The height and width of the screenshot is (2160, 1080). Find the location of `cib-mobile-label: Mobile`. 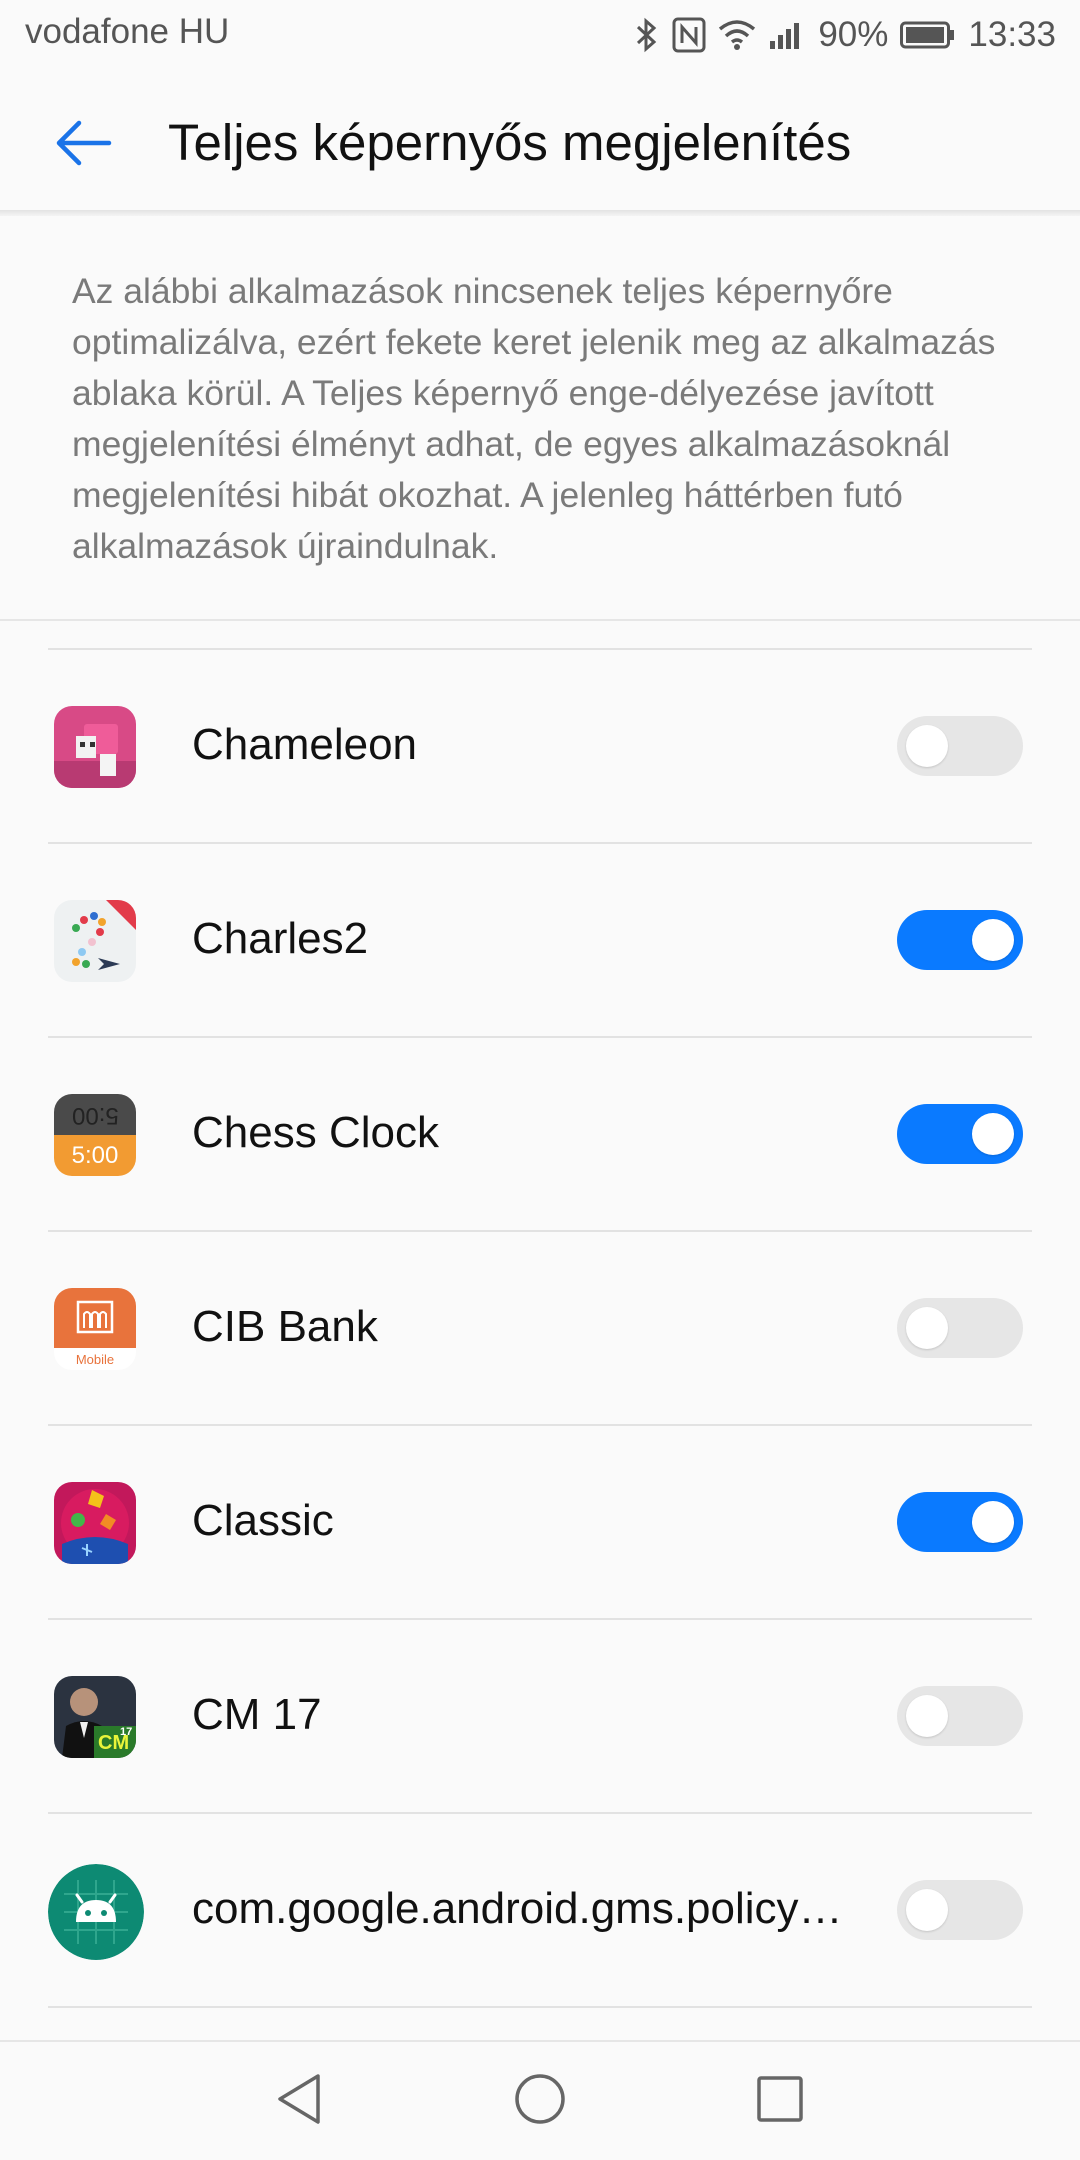

cib-mobile-label: Mobile is located at coordinates (95, 1359).